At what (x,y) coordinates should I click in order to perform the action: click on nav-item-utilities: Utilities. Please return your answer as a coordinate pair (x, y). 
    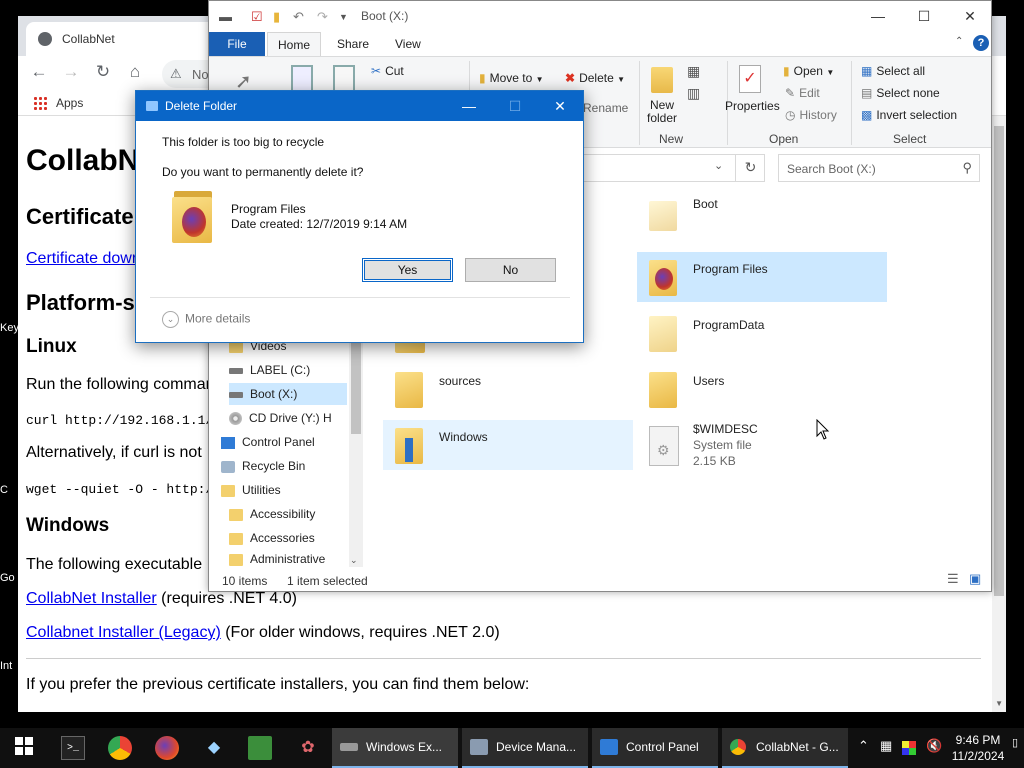
    Looking at the image, I should click on (284, 490).